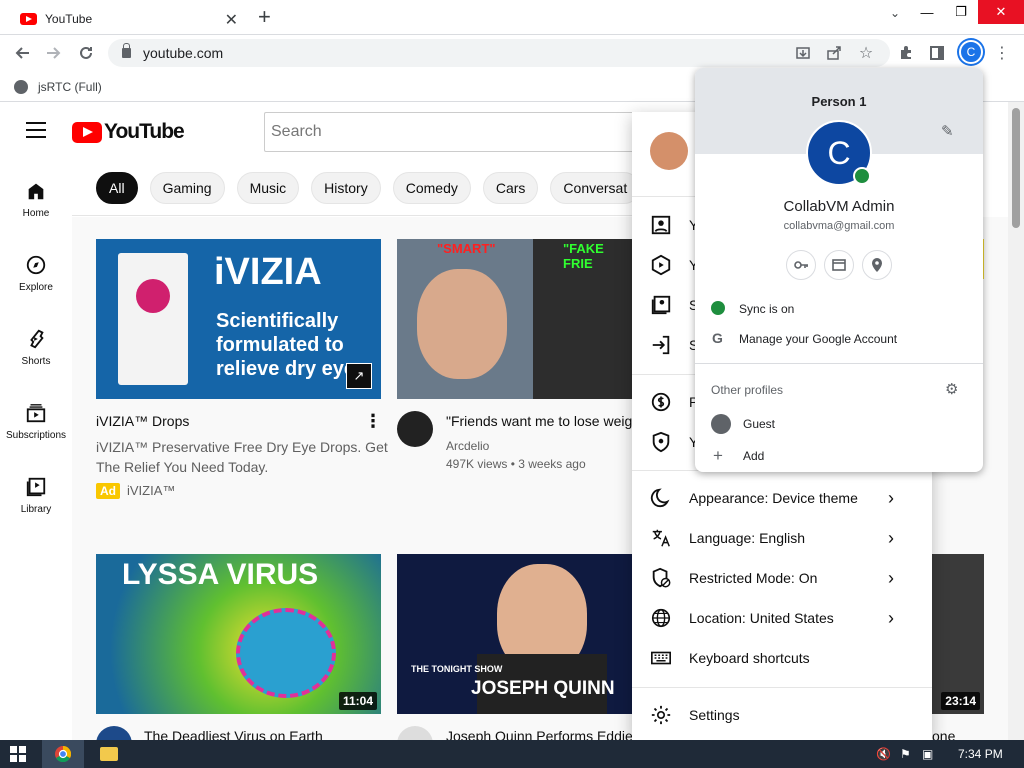  I want to click on chip-cars: Cars, so click(510, 187).